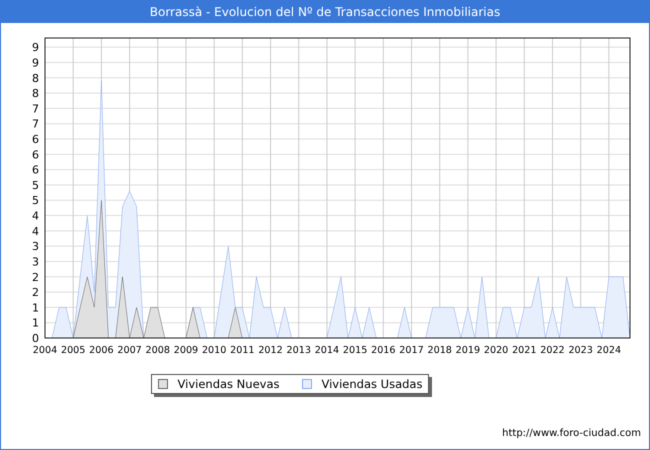 The height and width of the screenshot is (450, 650). I want to click on x-tick-label: 2009, so click(186, 350).